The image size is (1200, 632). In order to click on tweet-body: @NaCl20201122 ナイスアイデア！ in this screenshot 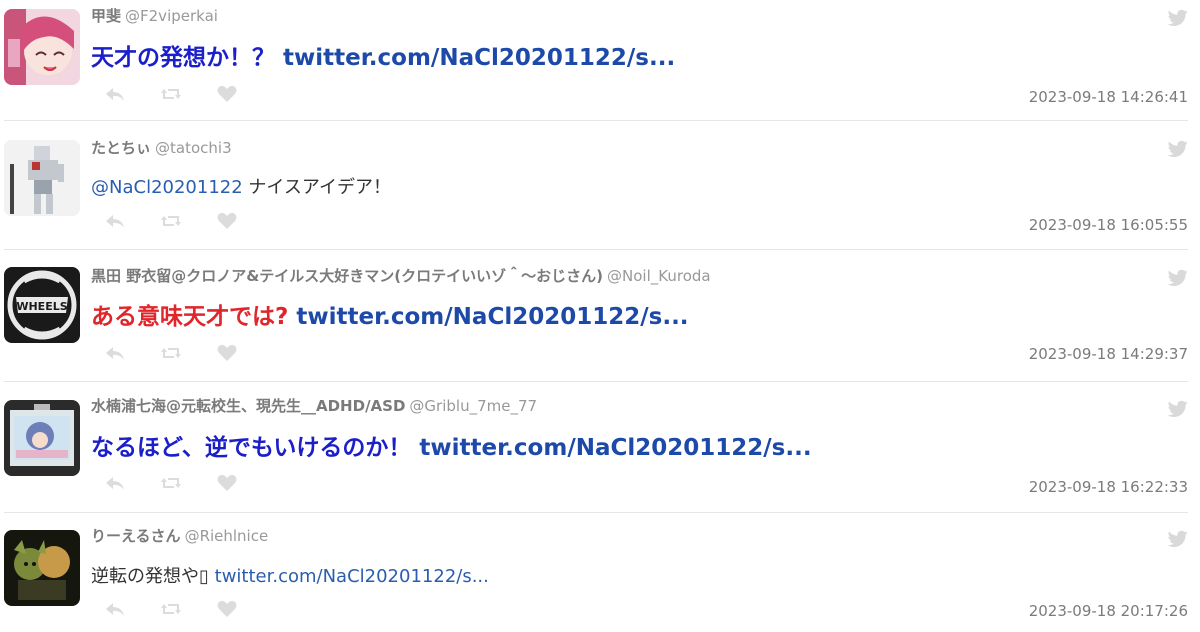, I will do `click(241, 188)`.